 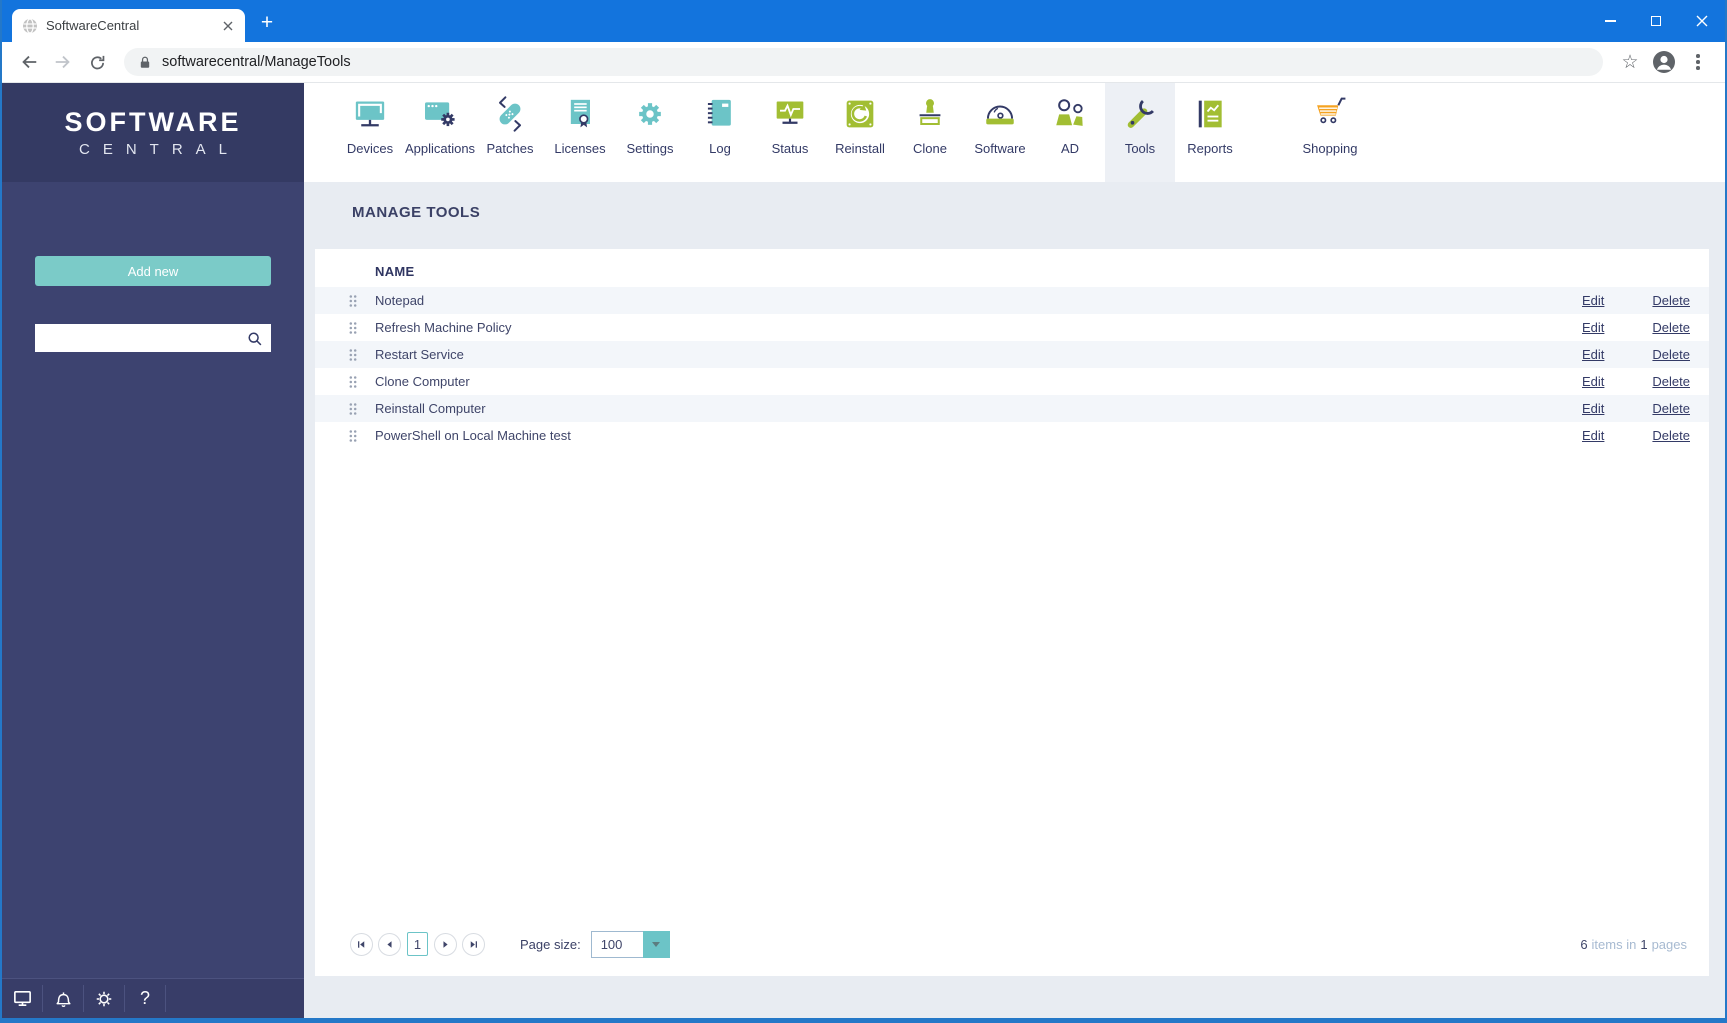 I want to click on items-summary-text: items in, so click(x=1614, y=944).